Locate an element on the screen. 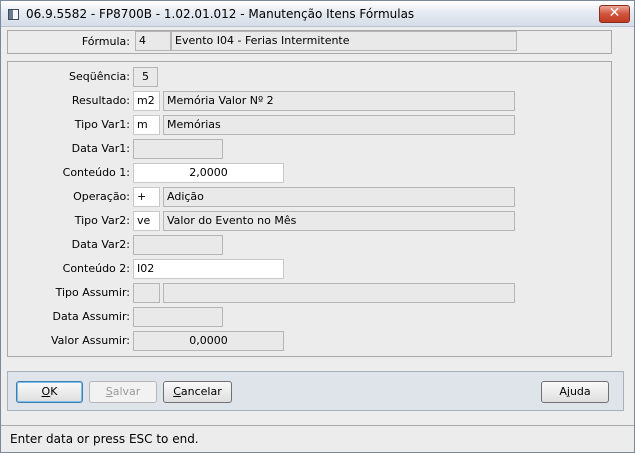 Image resolution: width=635 pixels, height=453 pixels. ok-button: OK is located at coordinates (49, 392).